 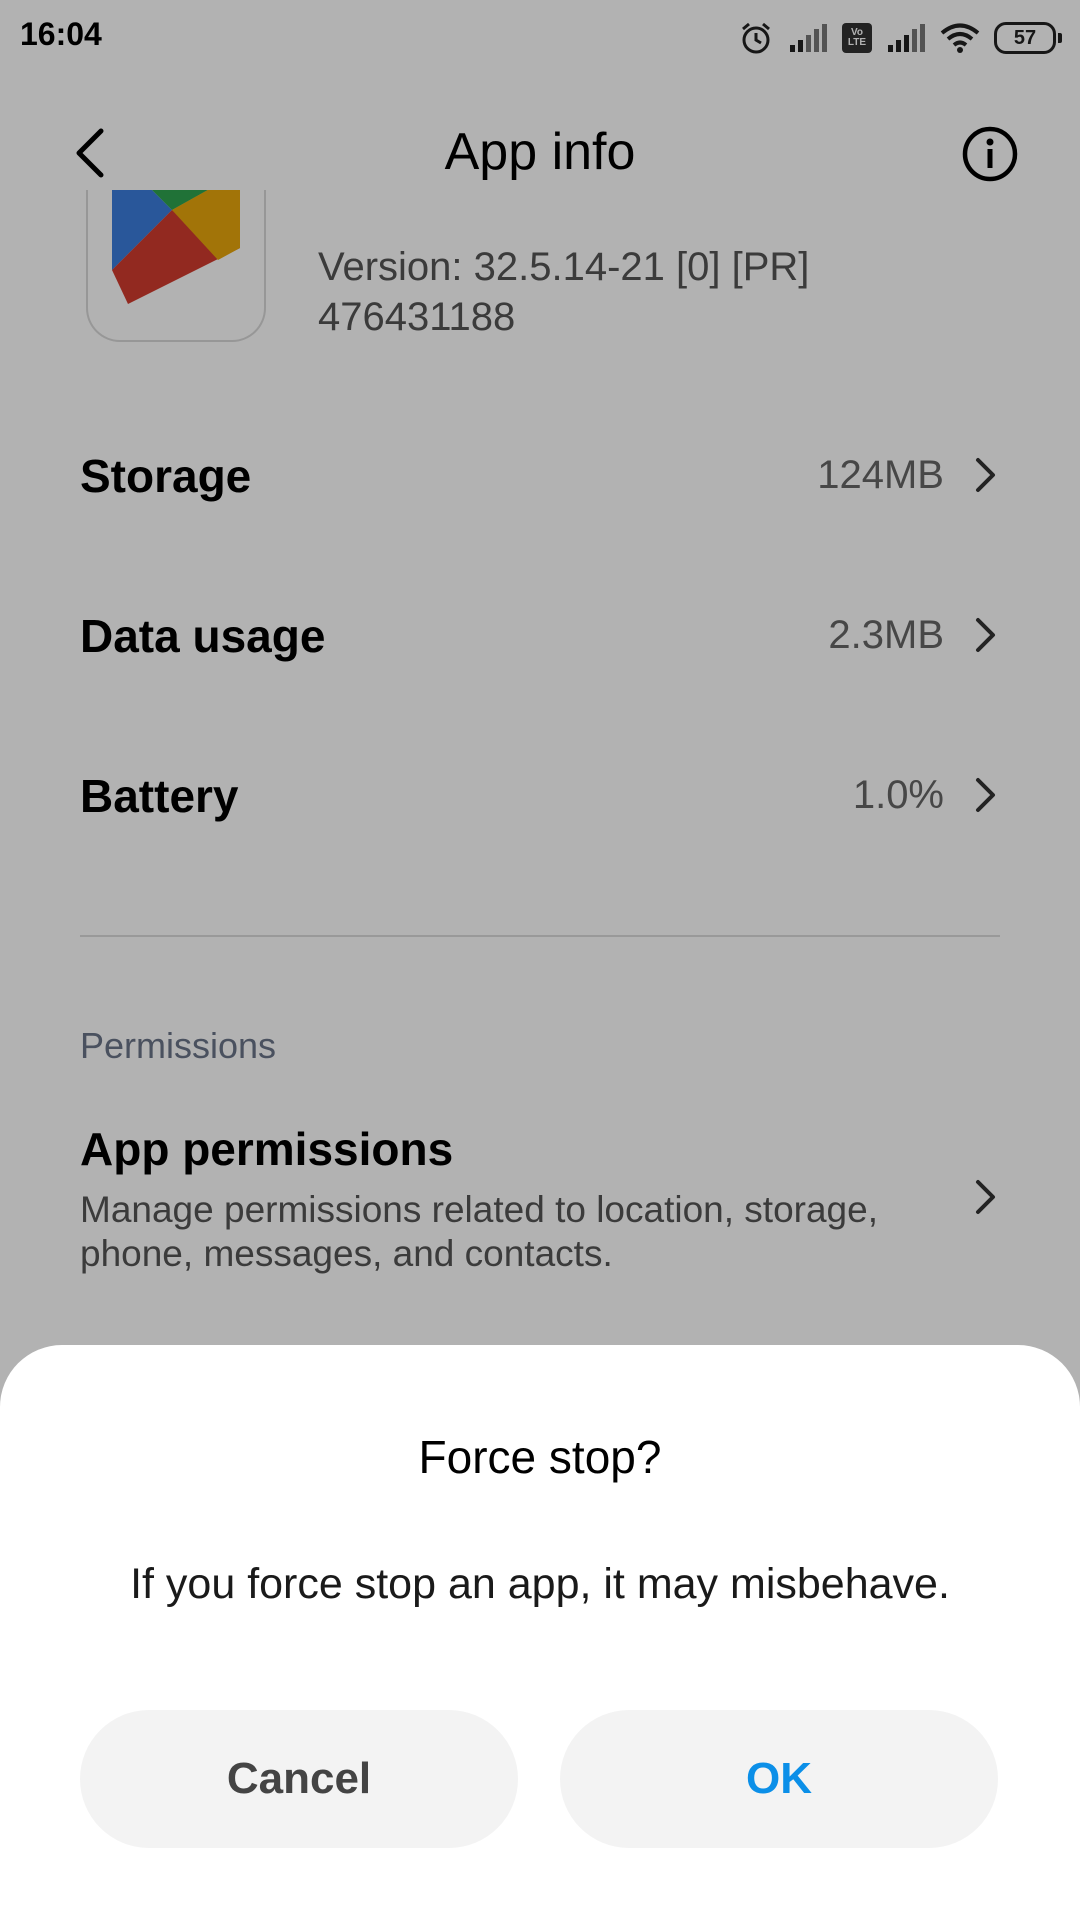 What do you see at coordinates (299, 1779) in the screenshot?
I see `cancel-button: Cancel` at bounding box center [299, 1779].